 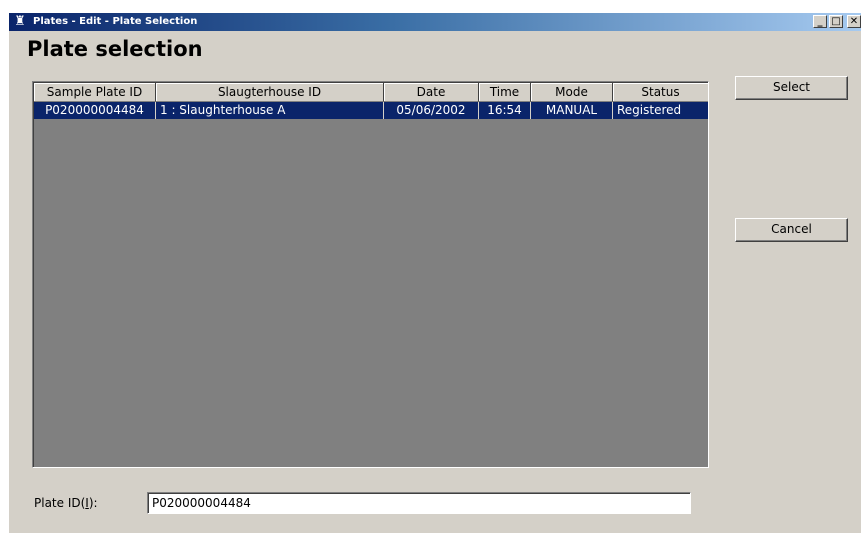 I want to click on window-title: Plates - Edit - Plate Selection, so click(x=115, y=21).